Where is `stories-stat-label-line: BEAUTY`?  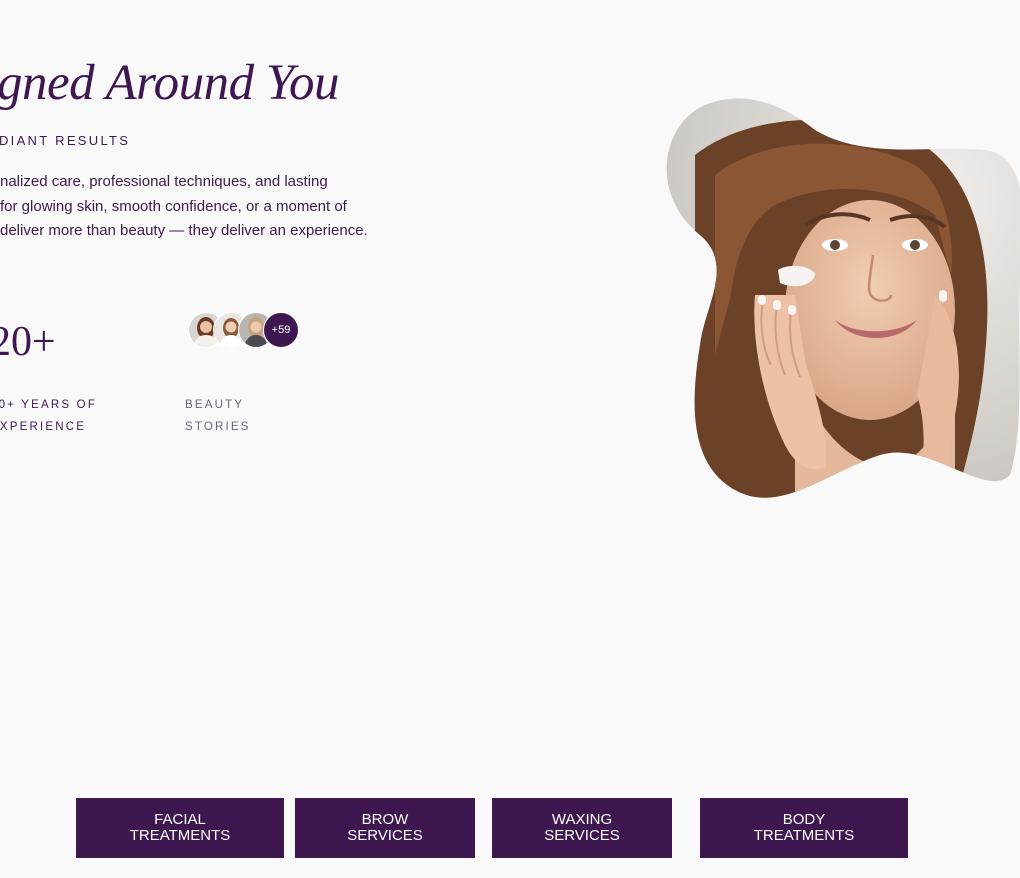 stories-stat-label-line: BEAUTY is located at coordinates (215, 405).